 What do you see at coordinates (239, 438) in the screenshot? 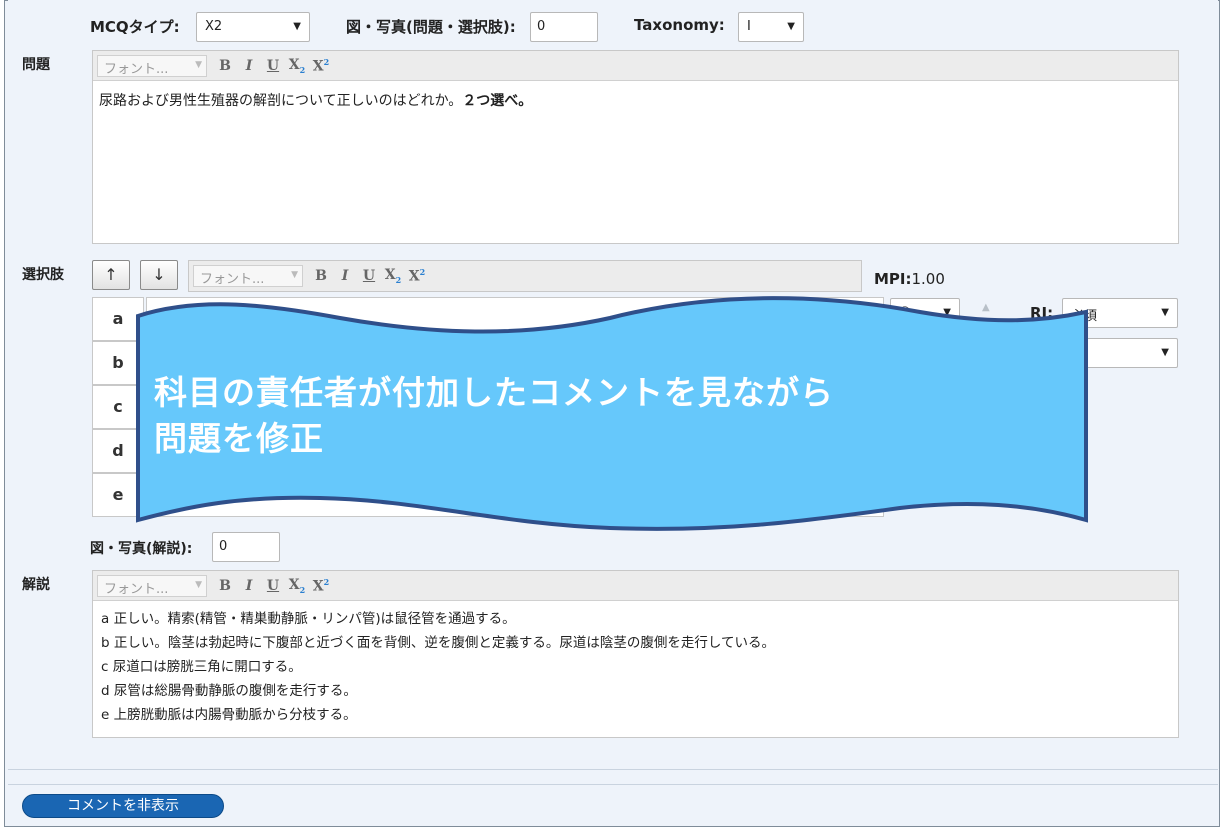
I see `banner-line-2: 問題を修正` at bounding box center [239, 438].